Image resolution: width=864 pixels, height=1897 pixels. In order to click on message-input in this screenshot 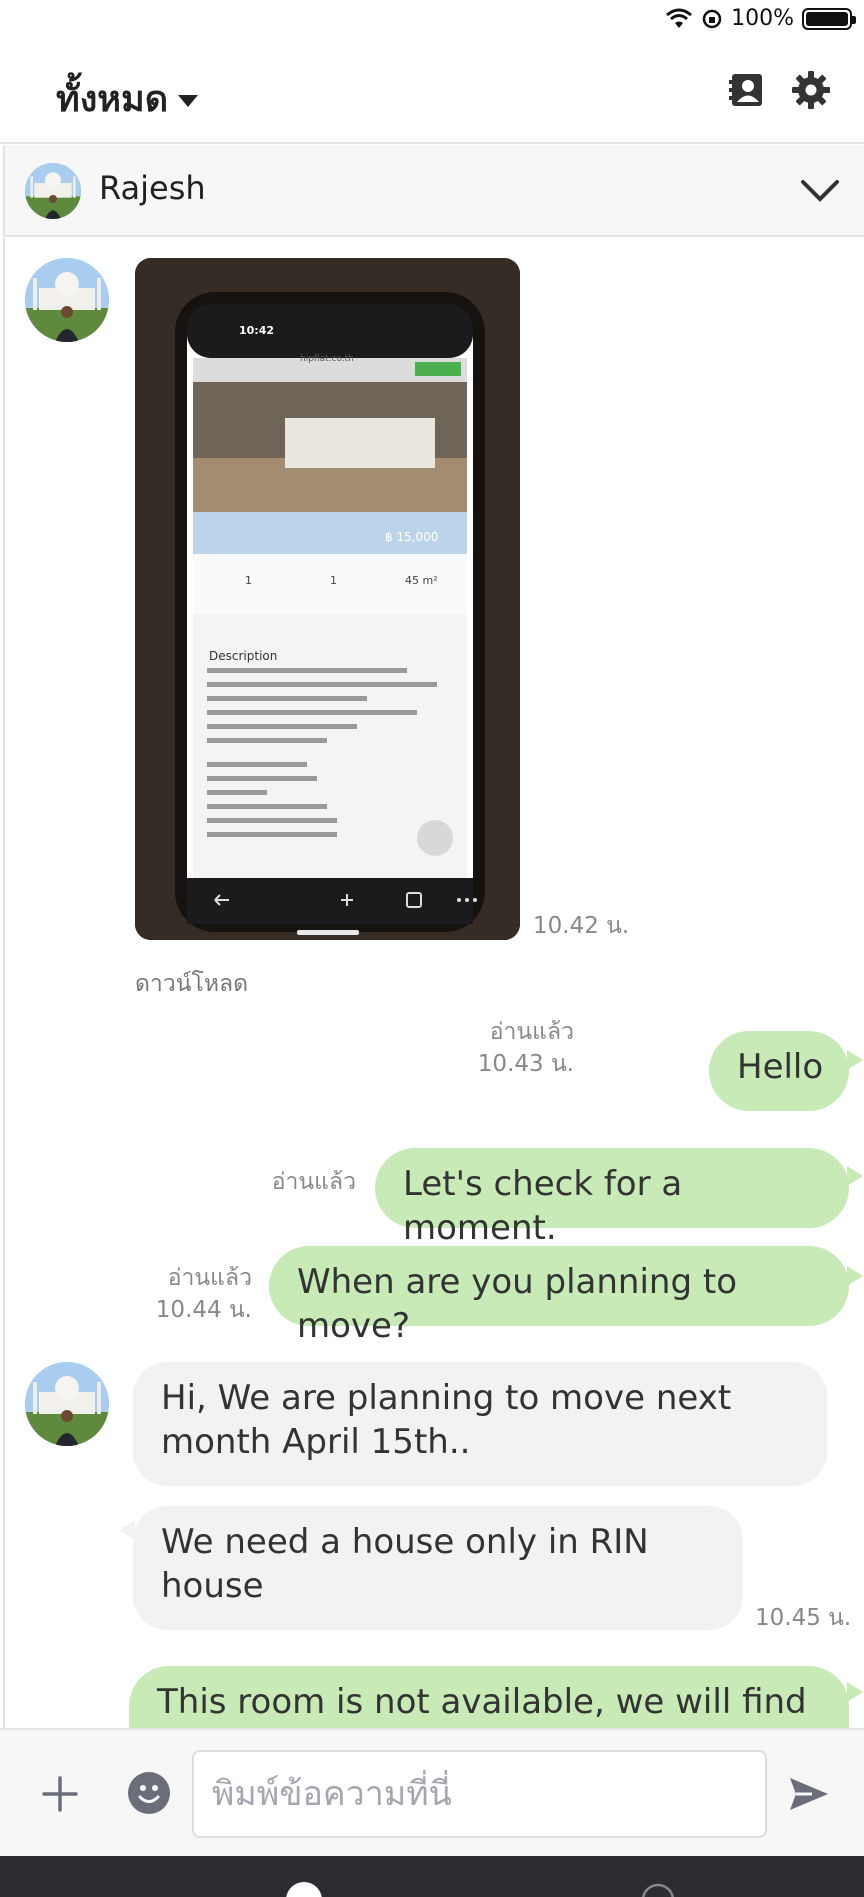, I will do `click(479, 1794)`.